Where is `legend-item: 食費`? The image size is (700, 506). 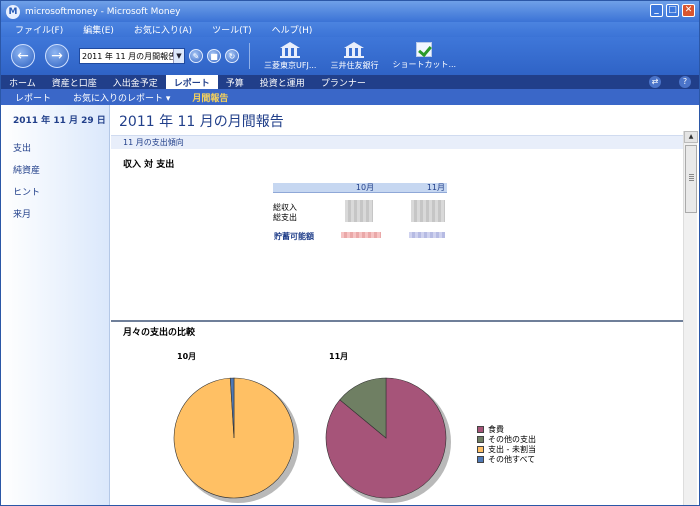
legend-item: 食費 is located at coordinates (506, 429).